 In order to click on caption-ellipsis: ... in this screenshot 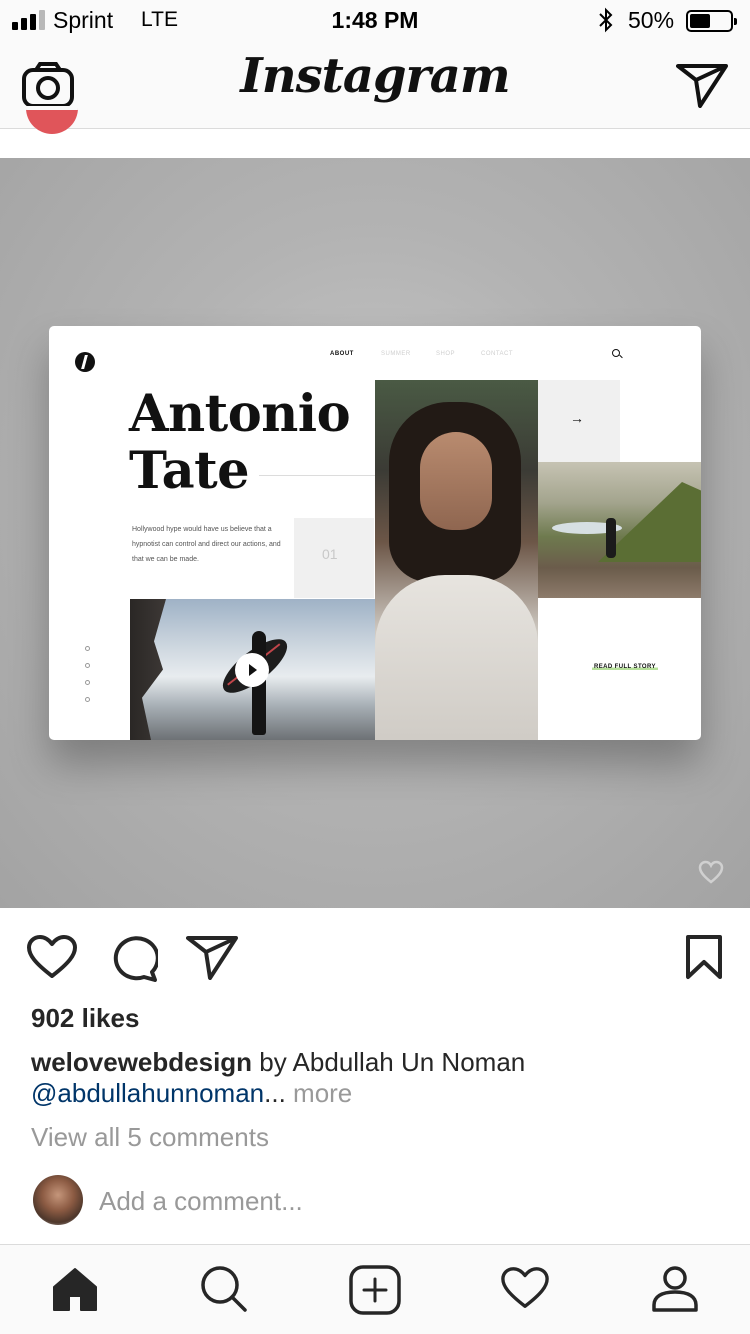, I will do `click(275, 1093)`.